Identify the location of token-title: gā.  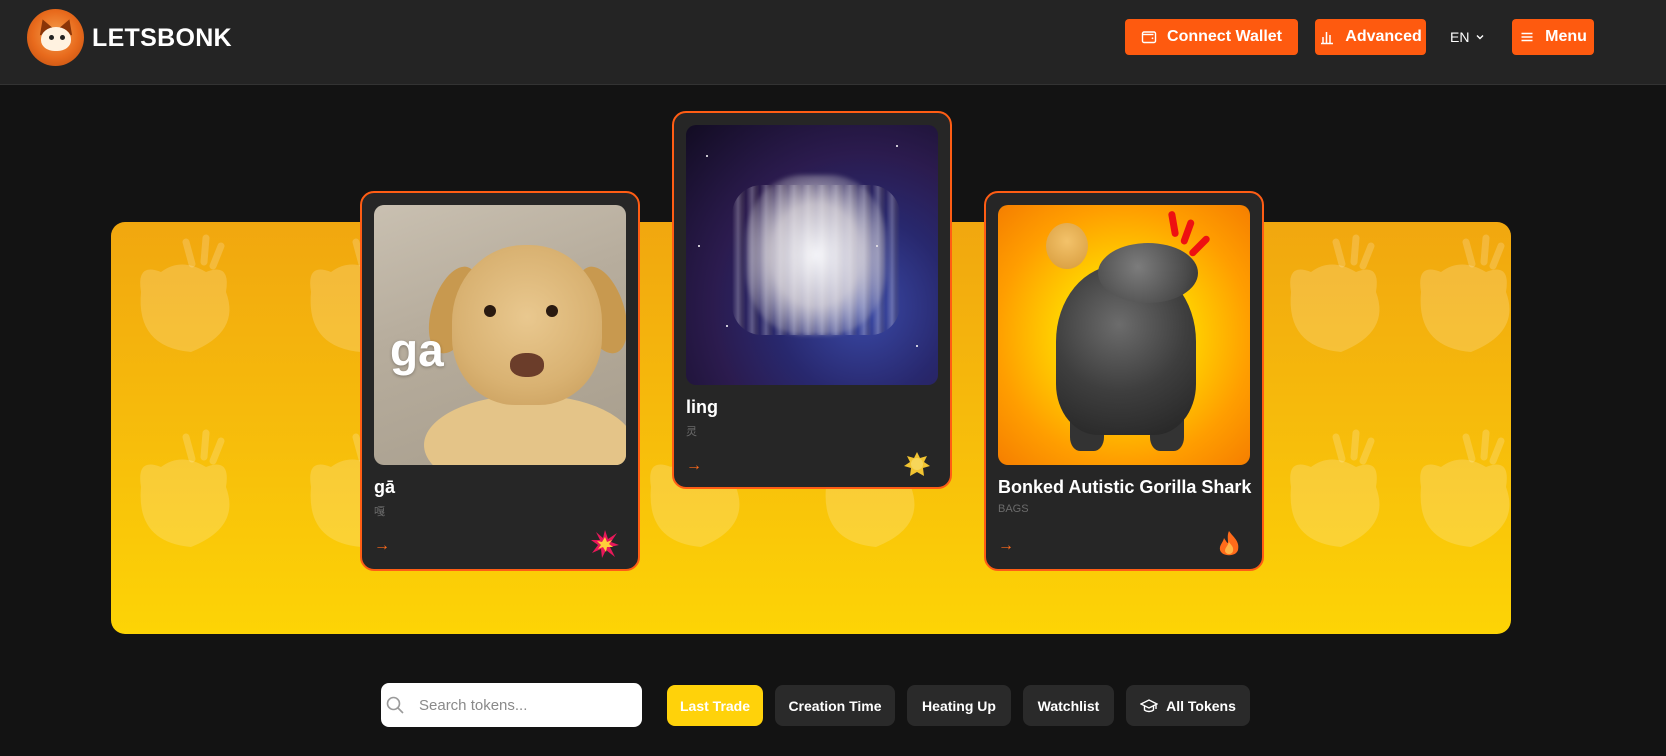
(385, 487).